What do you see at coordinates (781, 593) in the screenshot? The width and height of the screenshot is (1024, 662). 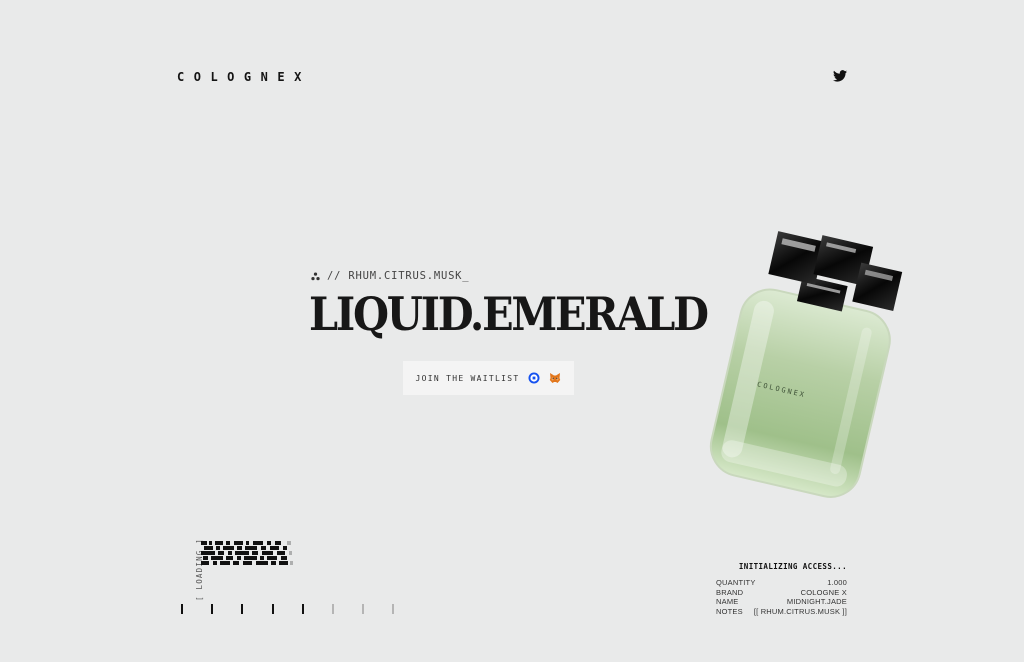 I see `info-row-brand: BRAND COLOGNE X` at bounding box center [781, 593].